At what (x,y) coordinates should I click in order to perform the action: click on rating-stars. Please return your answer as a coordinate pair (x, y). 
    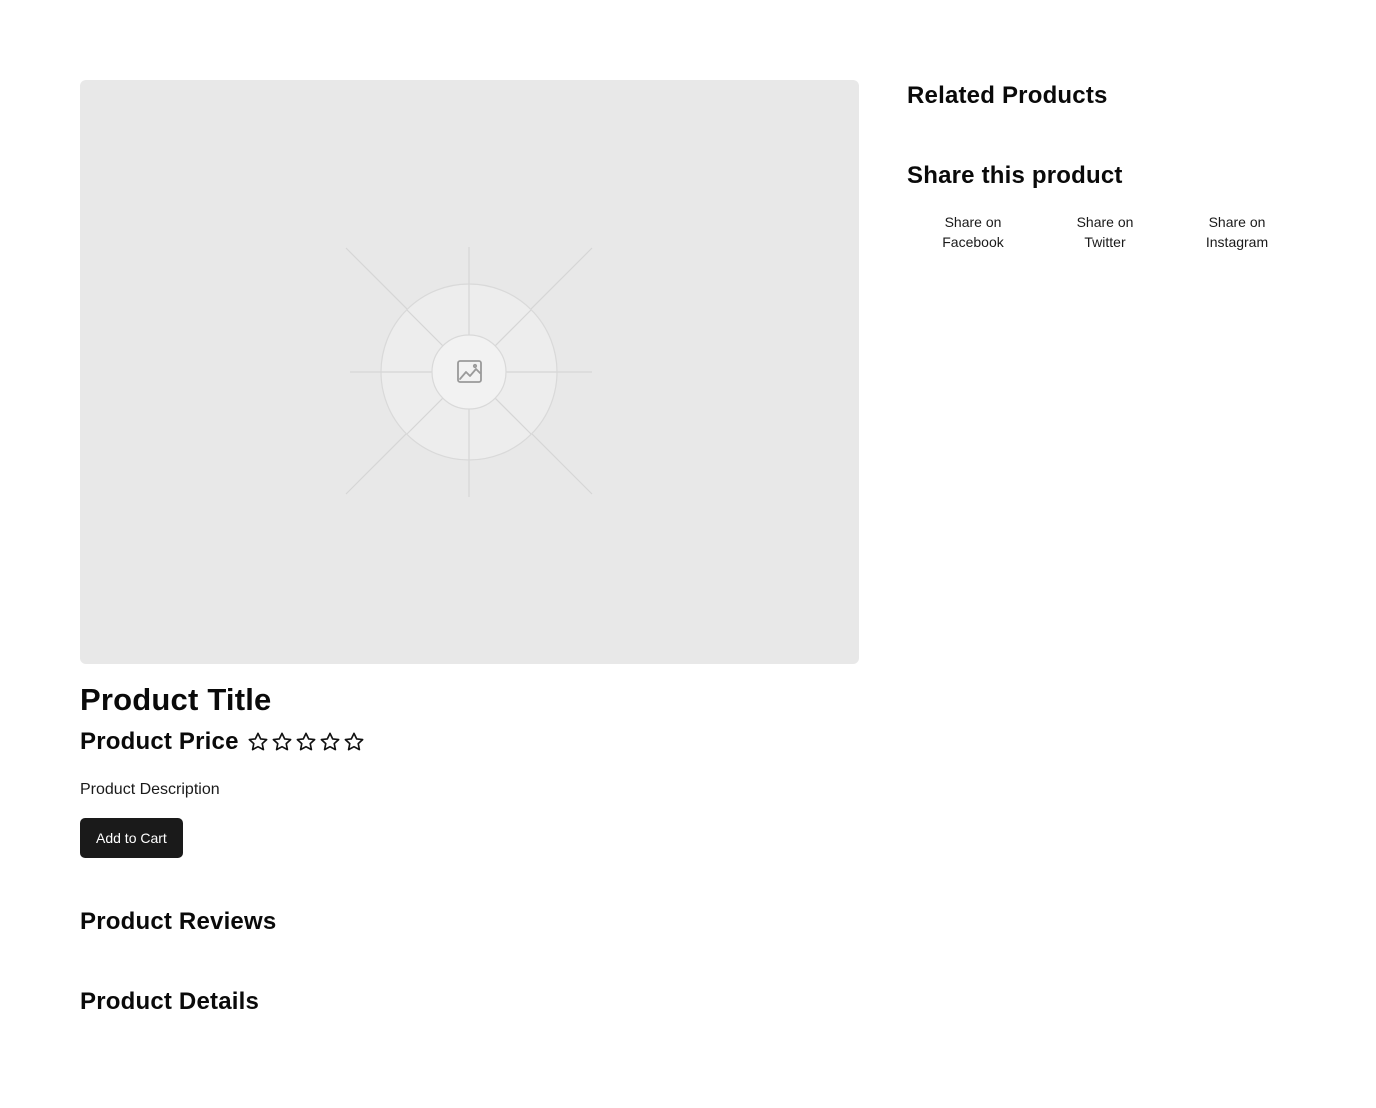
    Looking at the image, I should click on (306, 742).